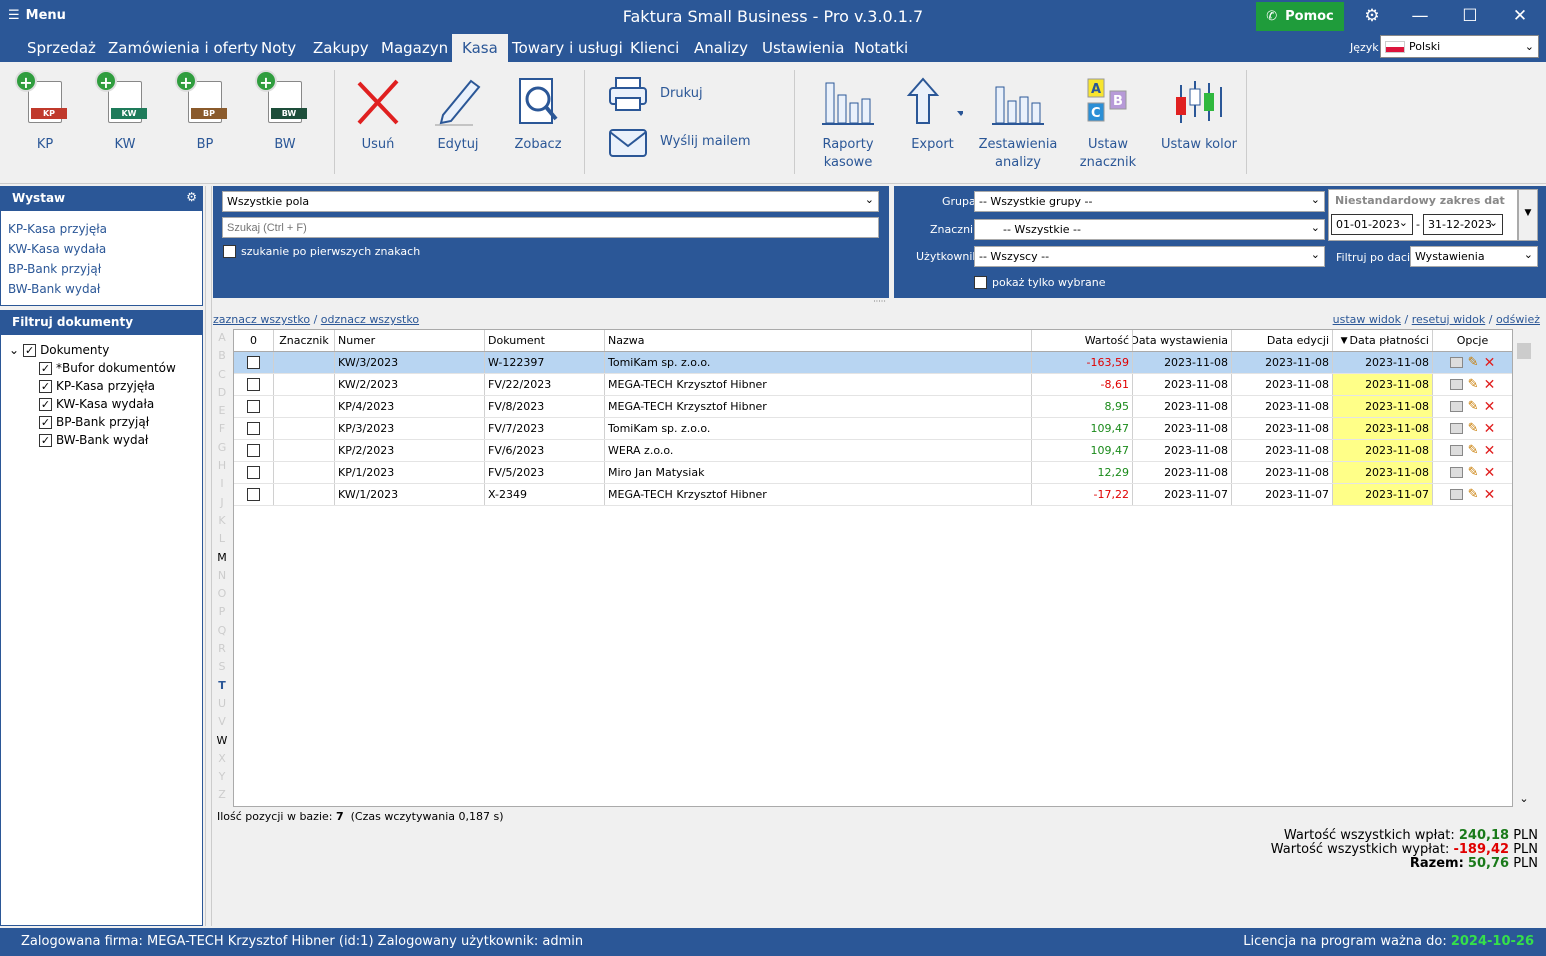  Describe the element at coordinates (222, 377) in the screenshot. I see `letter-filter: C` at that location.